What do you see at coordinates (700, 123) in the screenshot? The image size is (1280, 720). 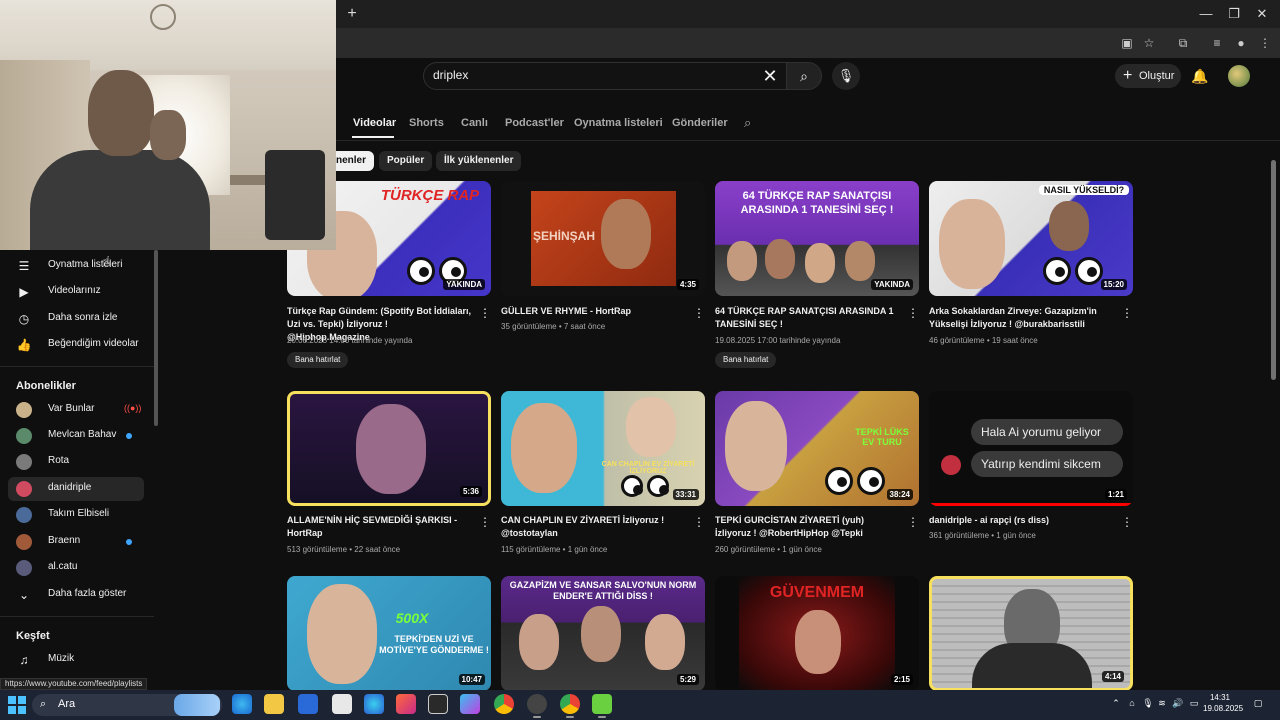 I see `tab-posts: Gönderiler` at bounding box center [700, 123].